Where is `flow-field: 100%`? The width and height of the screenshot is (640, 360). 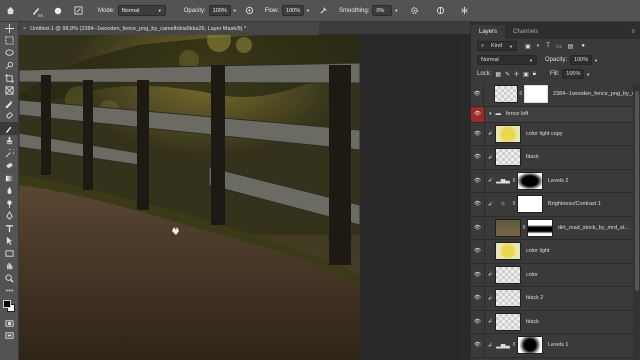
flow-field: 100% is located at coordinates (293, 10).